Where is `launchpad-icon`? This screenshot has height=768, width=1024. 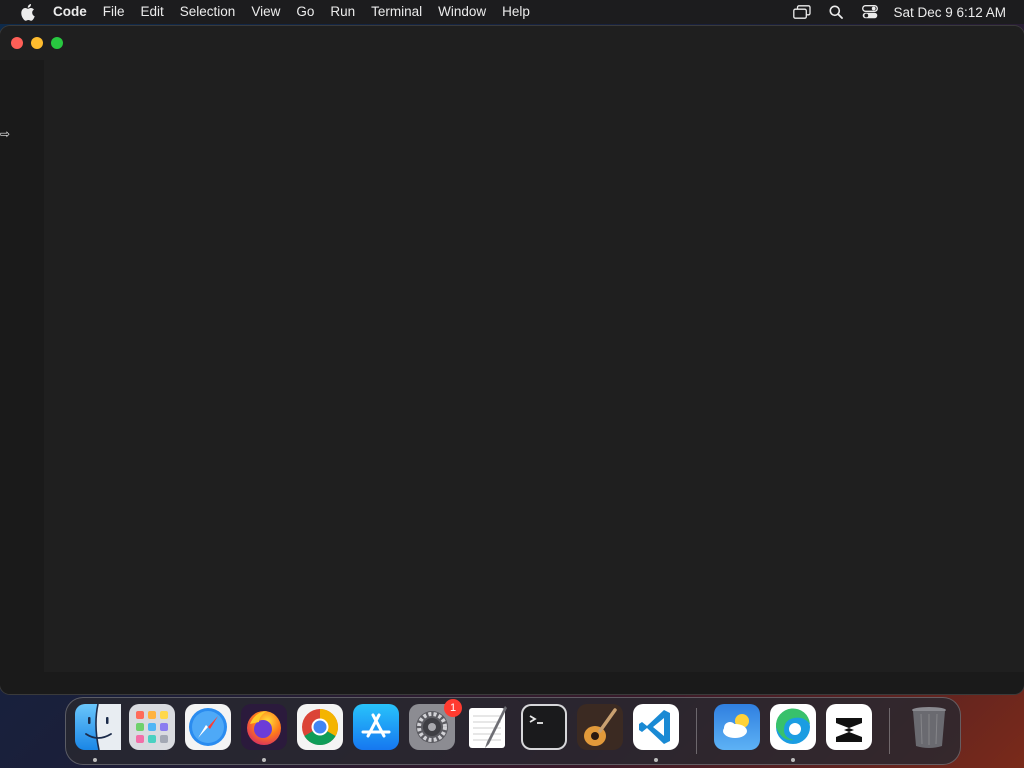 launchpad-icon is located at coordinates (152, 727).